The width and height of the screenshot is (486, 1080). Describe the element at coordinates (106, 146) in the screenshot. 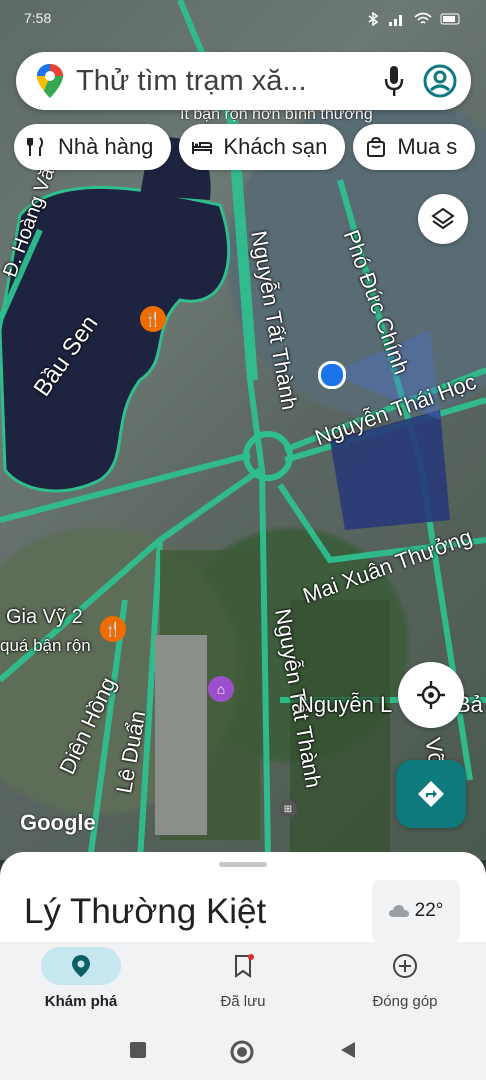

I see `chip-label: Nhà hàng` at that location.